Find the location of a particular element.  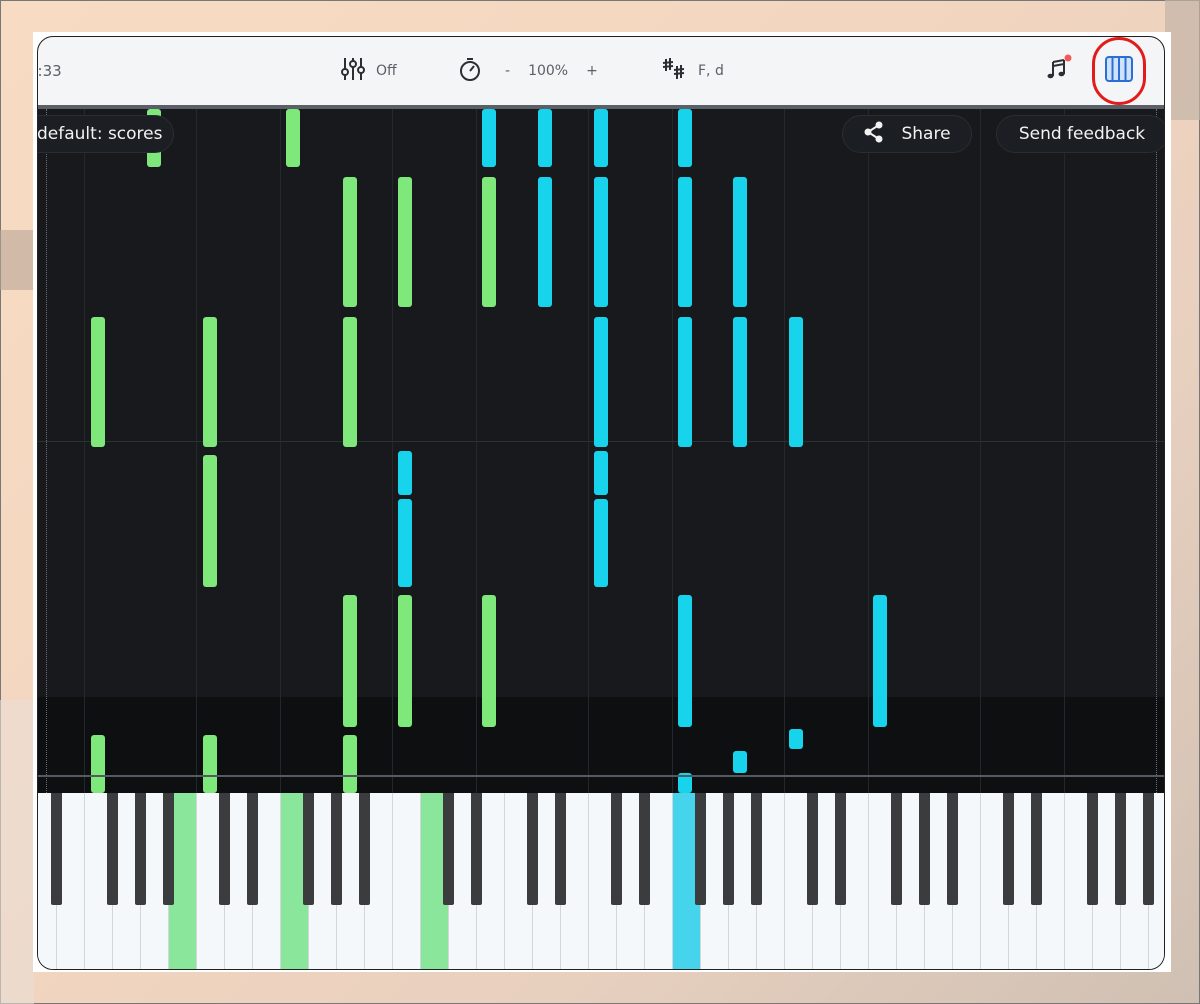

piano-view-button is located at coordinates (1119, 71).